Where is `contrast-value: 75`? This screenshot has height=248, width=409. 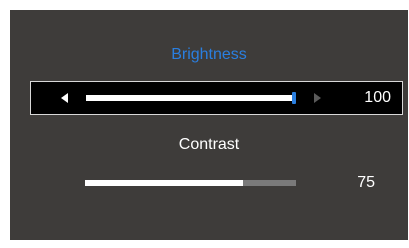
contrast-value: 75 is located at coordinates (366, 182).